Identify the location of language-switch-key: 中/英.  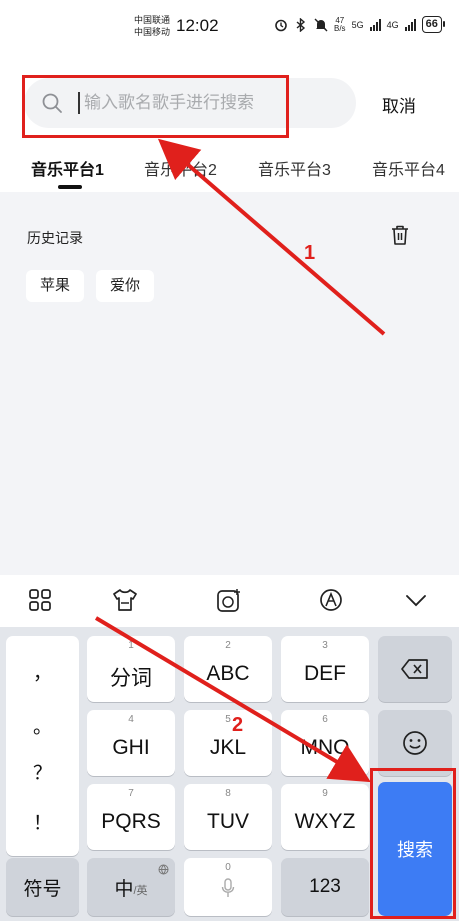
(131, 887).